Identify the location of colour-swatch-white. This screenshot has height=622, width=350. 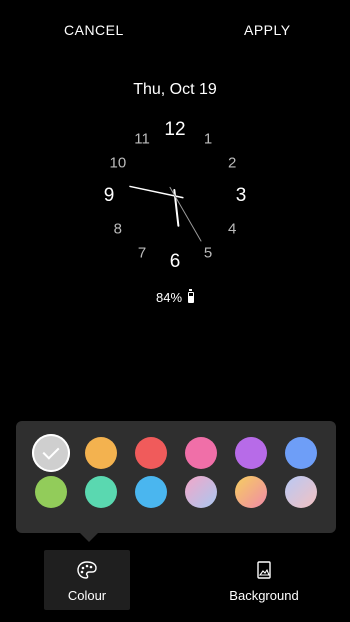
(51, 453).